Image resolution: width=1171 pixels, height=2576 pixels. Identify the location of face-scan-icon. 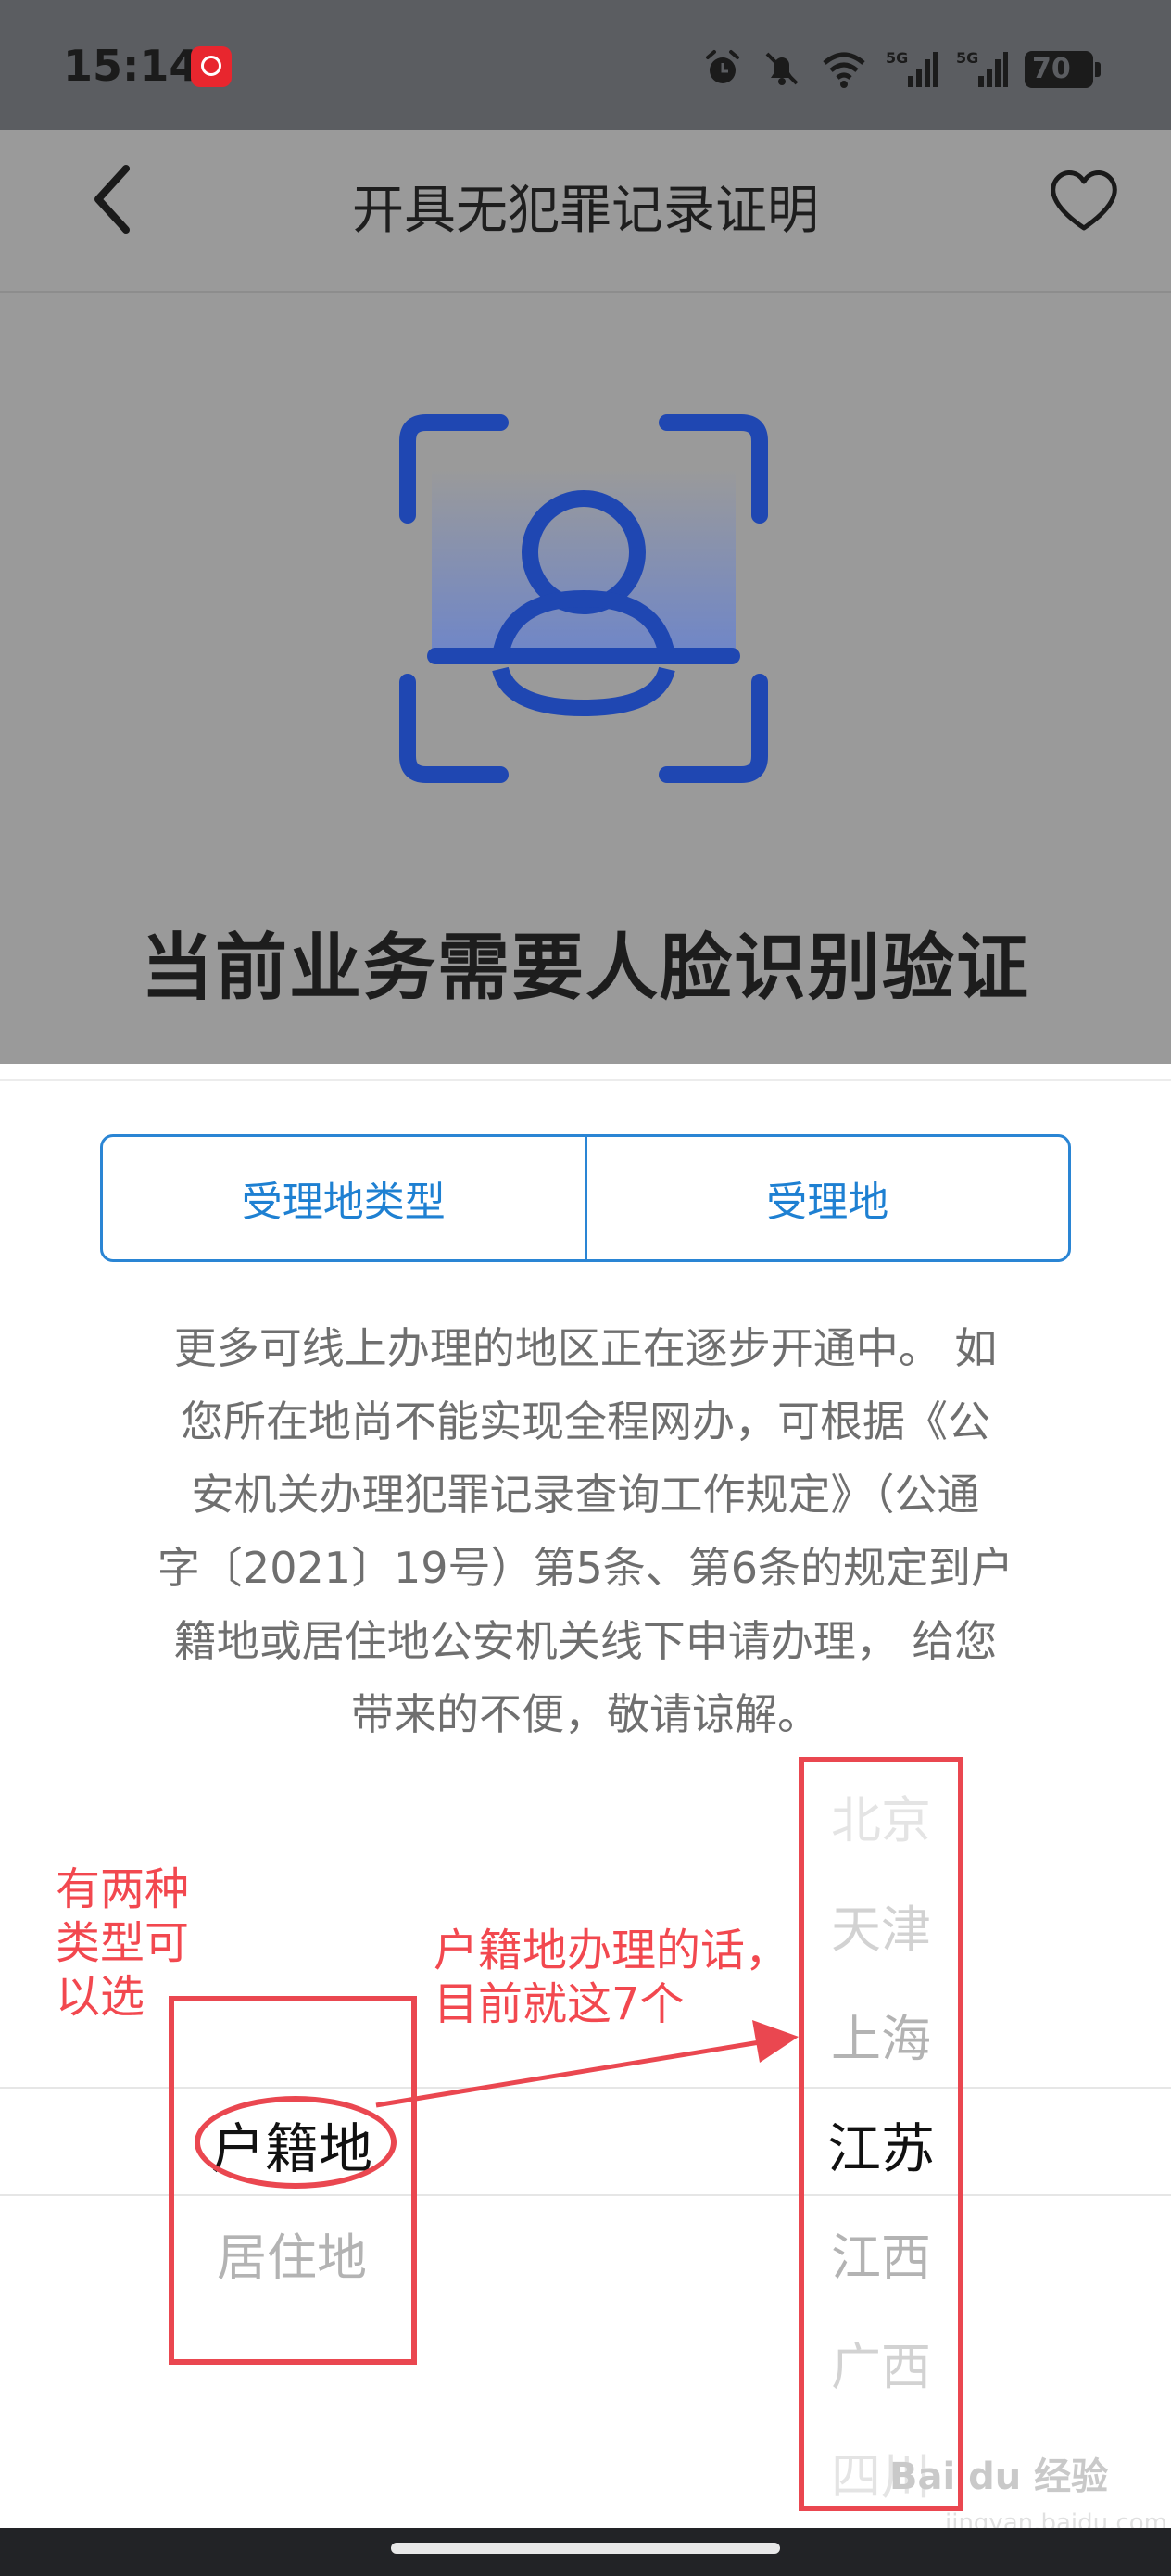
(584, 599).